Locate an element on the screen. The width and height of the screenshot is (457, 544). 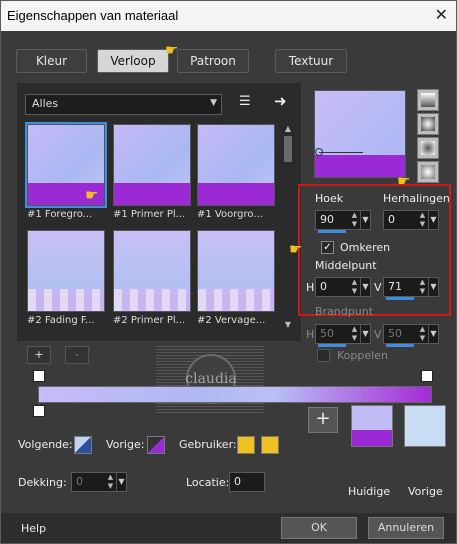
middelpunt-h-label: H is located at coordinates (310, 287).